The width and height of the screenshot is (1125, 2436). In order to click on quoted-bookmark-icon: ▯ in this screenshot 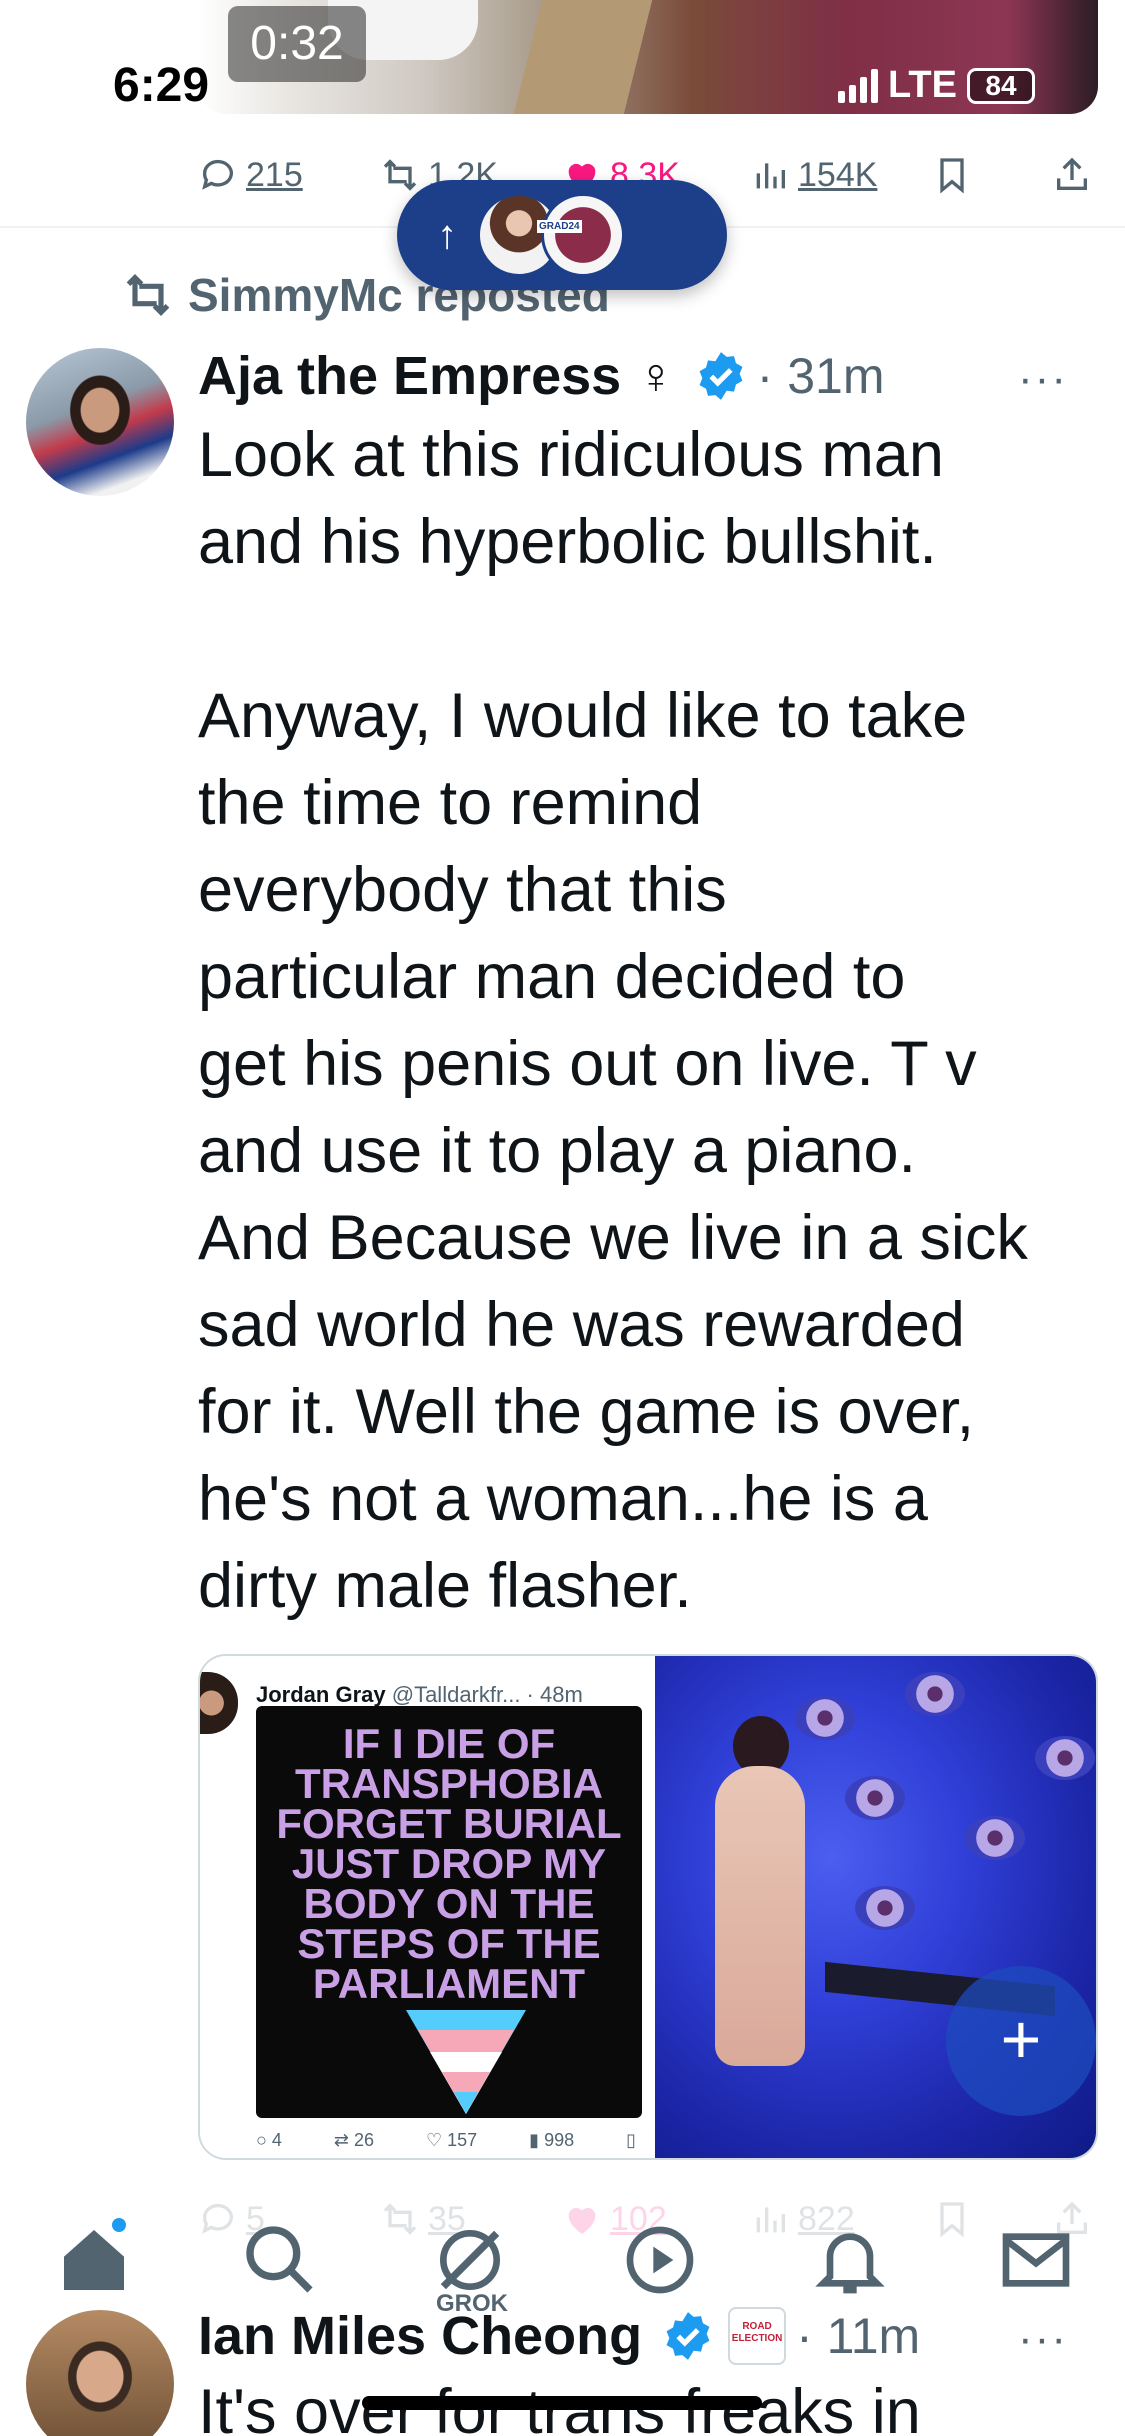, I will do `click(631, 2140)`.